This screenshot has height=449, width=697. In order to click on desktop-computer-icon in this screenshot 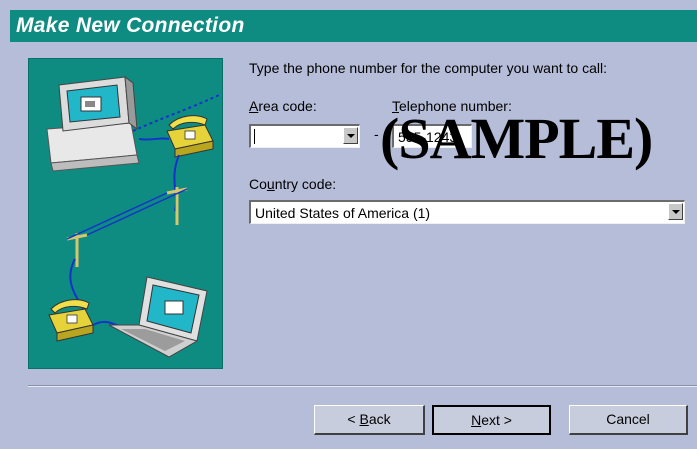, I will do `click(93, 123)`.